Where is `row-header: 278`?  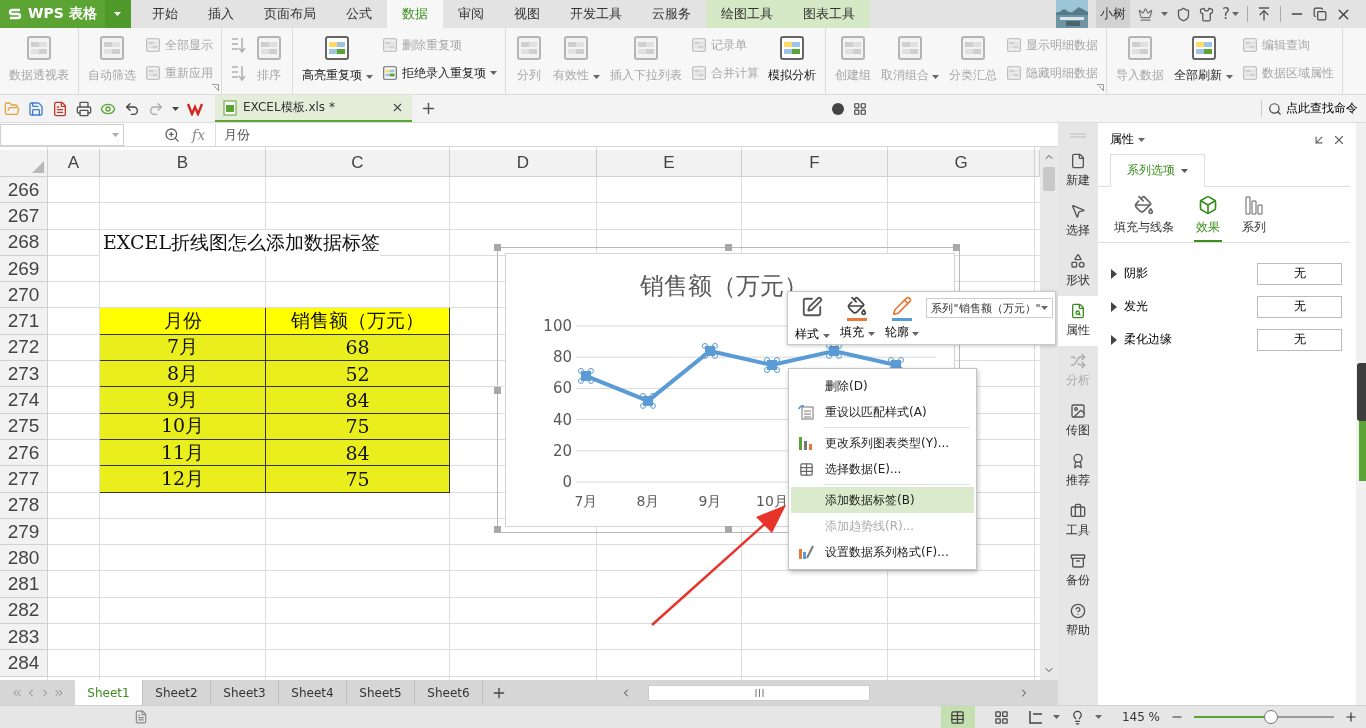 row-header: 278 is located at coordinates (24, 505).